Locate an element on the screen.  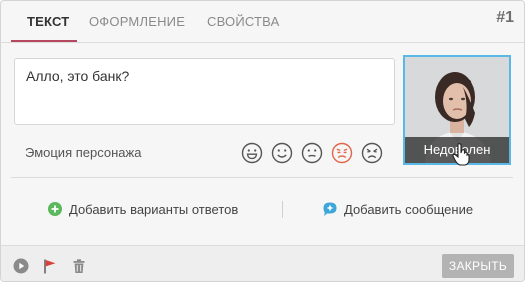
hand-cursor-icon is located at coordinates (461, 154).